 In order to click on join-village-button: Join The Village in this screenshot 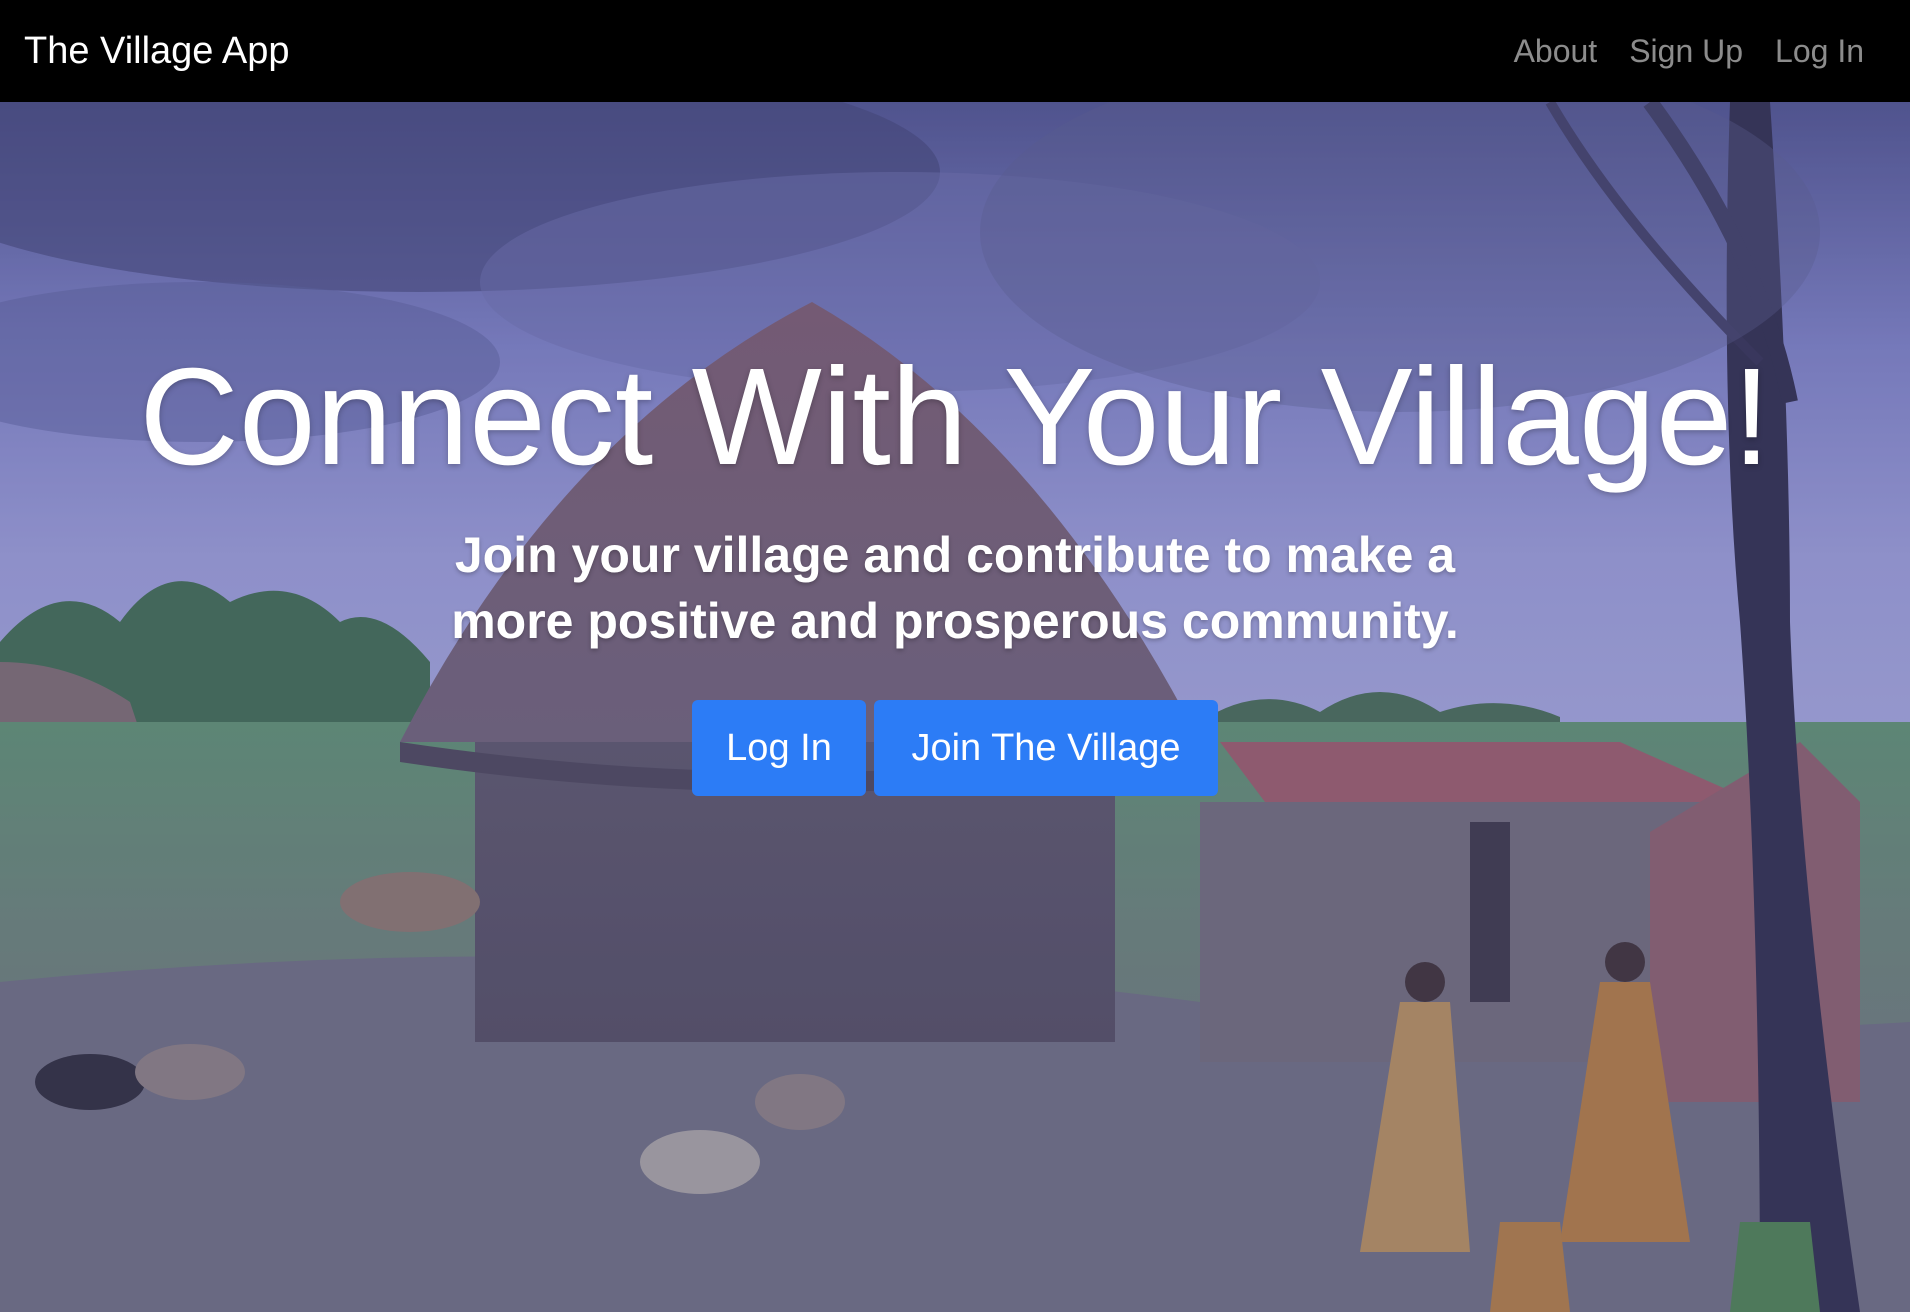, I will do `click(1046, 748)`.